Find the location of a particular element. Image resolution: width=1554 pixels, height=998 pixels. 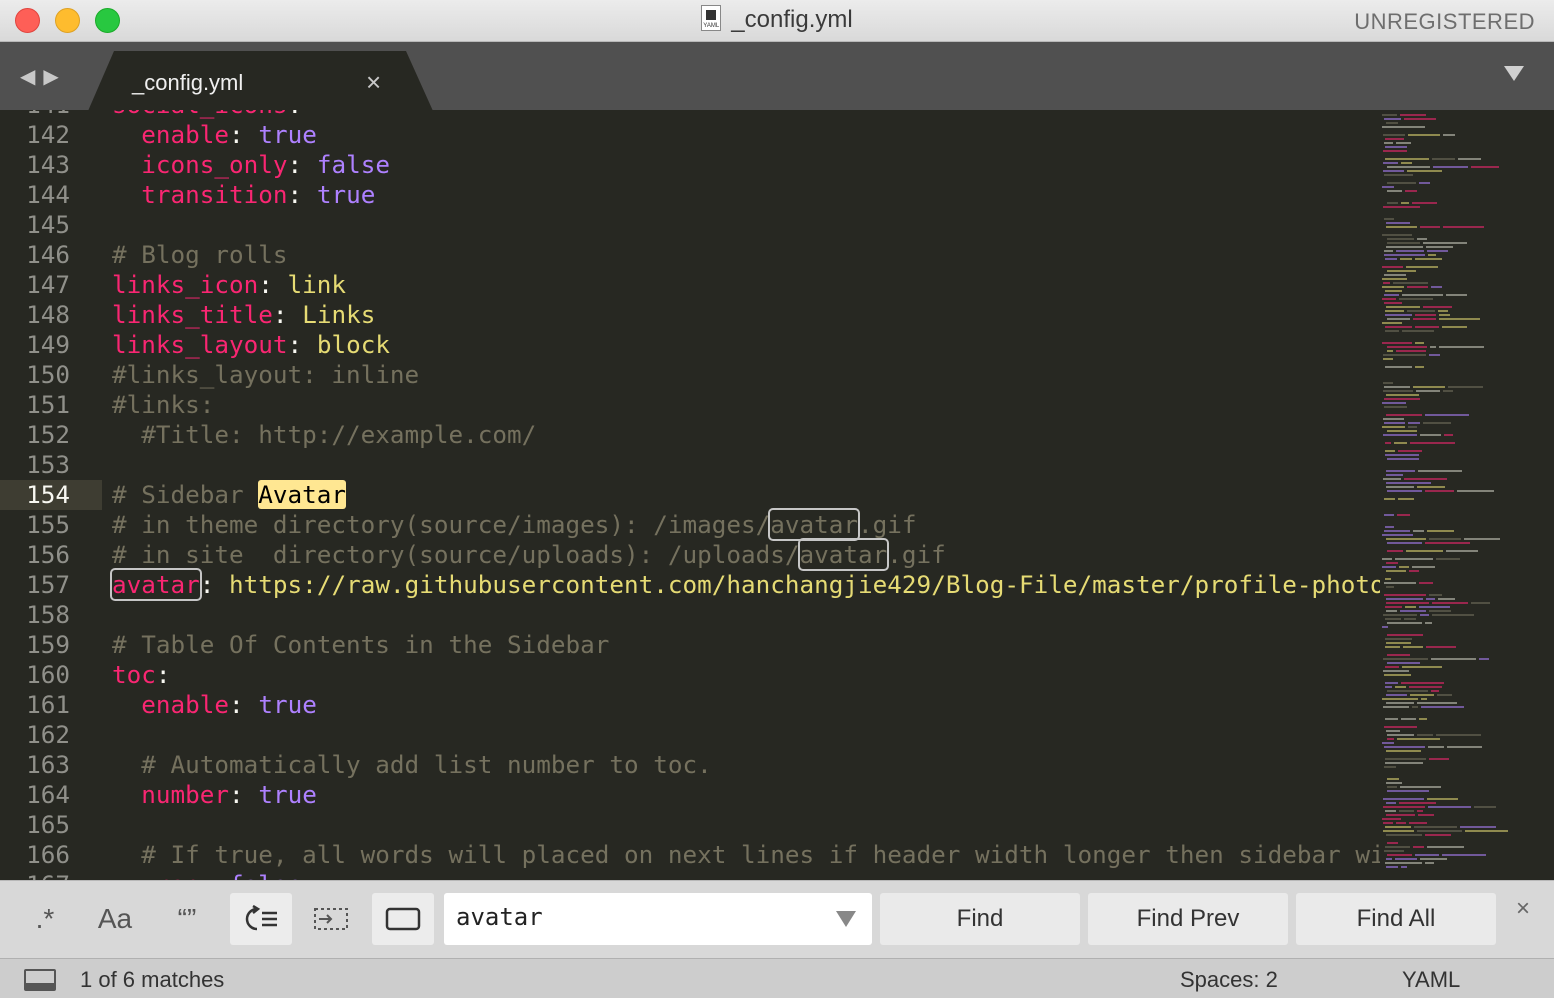

find-button: Find is located at coordinates (980, 919).